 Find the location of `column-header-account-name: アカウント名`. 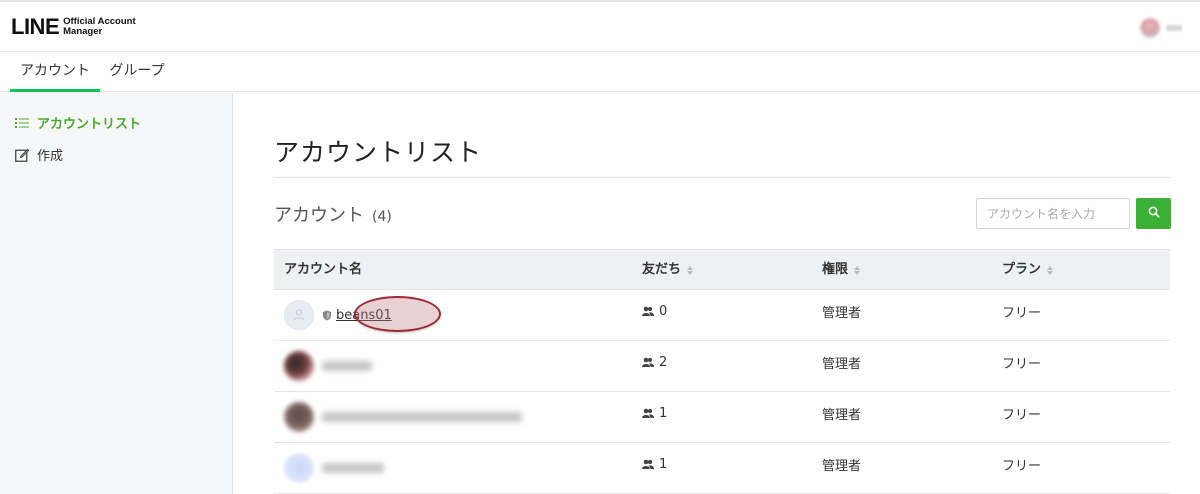

column-header-account-name: アカウント名 is located at coordinates (323, 270).